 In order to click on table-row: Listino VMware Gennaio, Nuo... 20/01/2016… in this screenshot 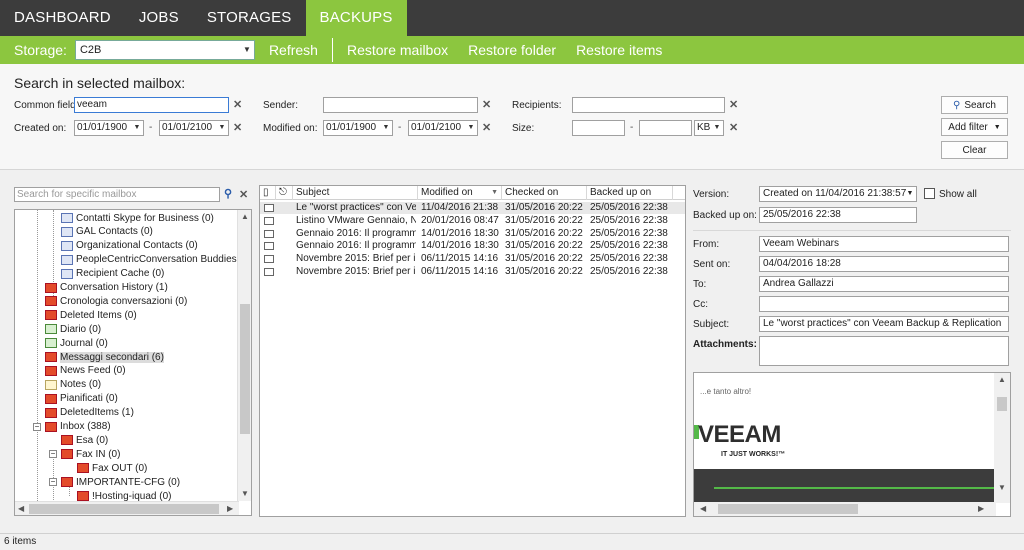, I will do `click(472, 221)`.